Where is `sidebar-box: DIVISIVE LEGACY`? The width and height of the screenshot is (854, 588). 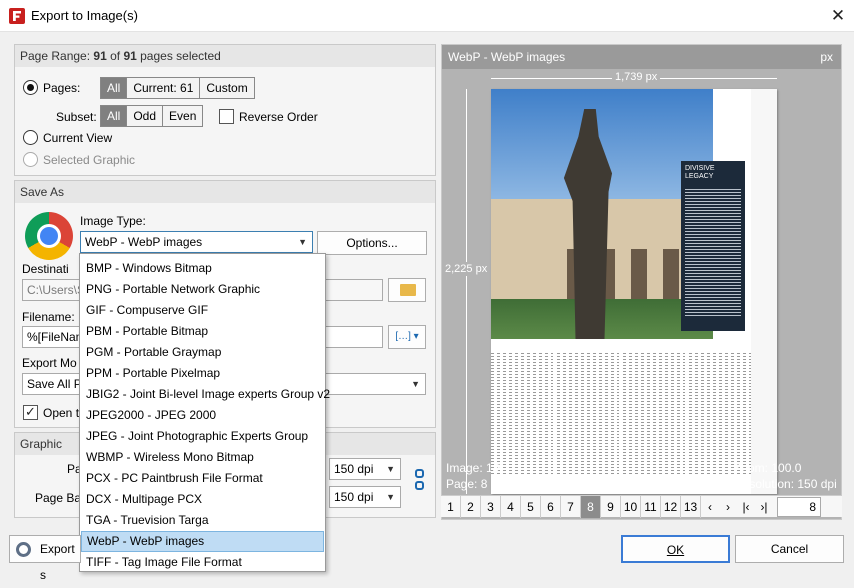
sidebar-box: DIVISIVE LEGACY is located at coordinates (713, 246).